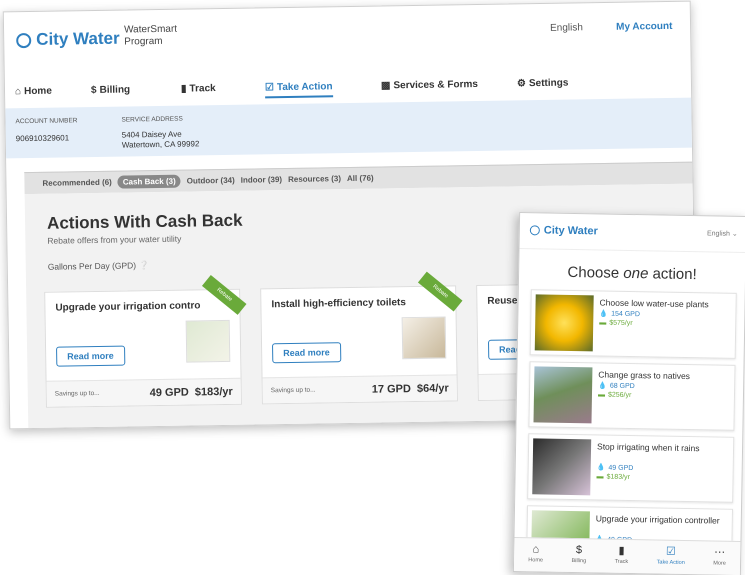  I want to click on service-address-label: SERVICE ADDRESS, so click(152, 119).